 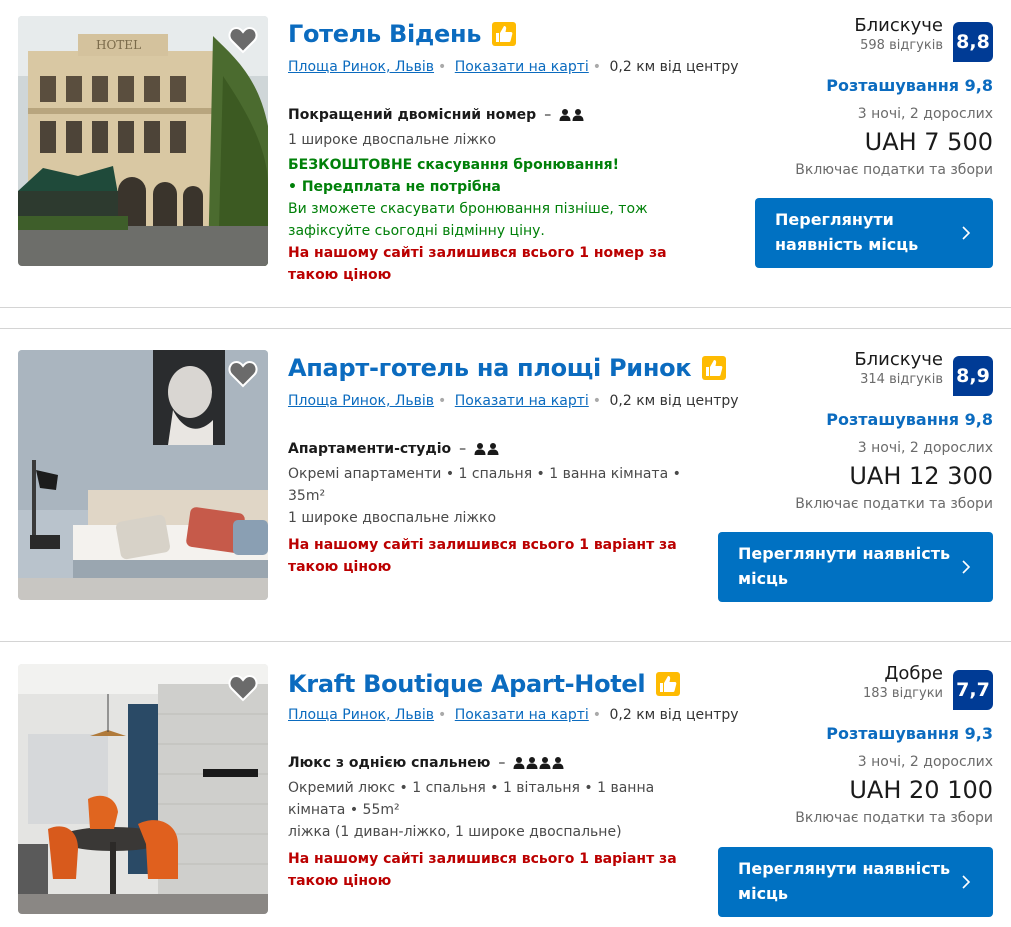 I want to click on property-title-row: Апарт-готель на площі Ринок, so click(x=507, y=368).